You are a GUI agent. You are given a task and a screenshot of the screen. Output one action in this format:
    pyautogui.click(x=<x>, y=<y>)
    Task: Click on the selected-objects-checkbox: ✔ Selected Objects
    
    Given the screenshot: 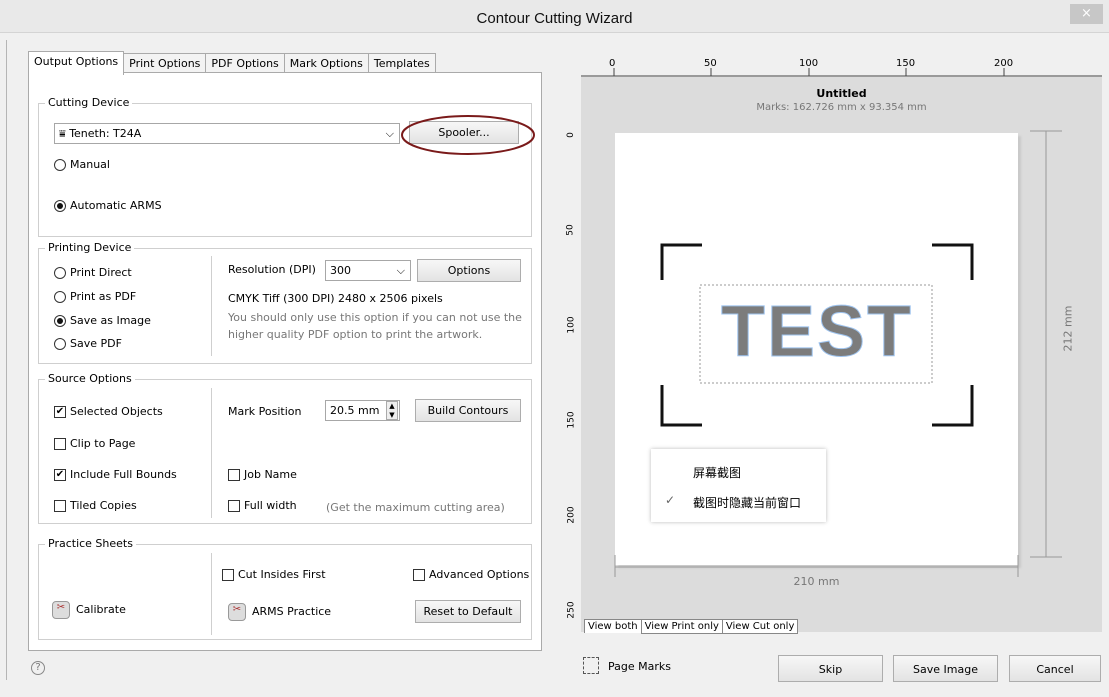 What is the action you would take?
    pyautogui.click(x=108, y=411)
    